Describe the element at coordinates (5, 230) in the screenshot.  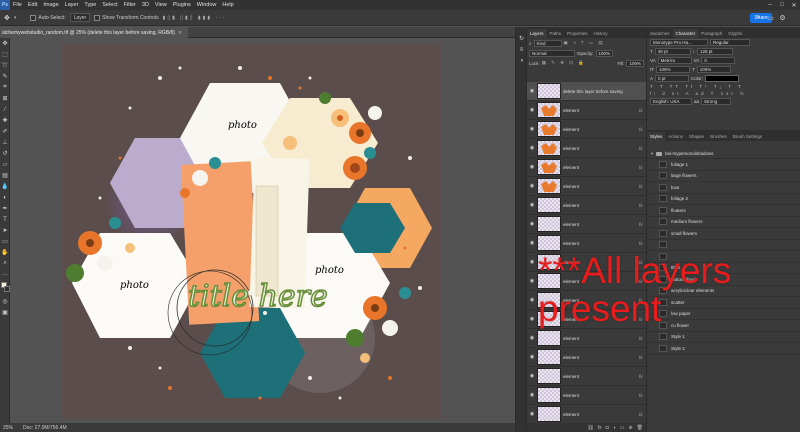
I see `path-select-tool-icon: ➤` at that location.